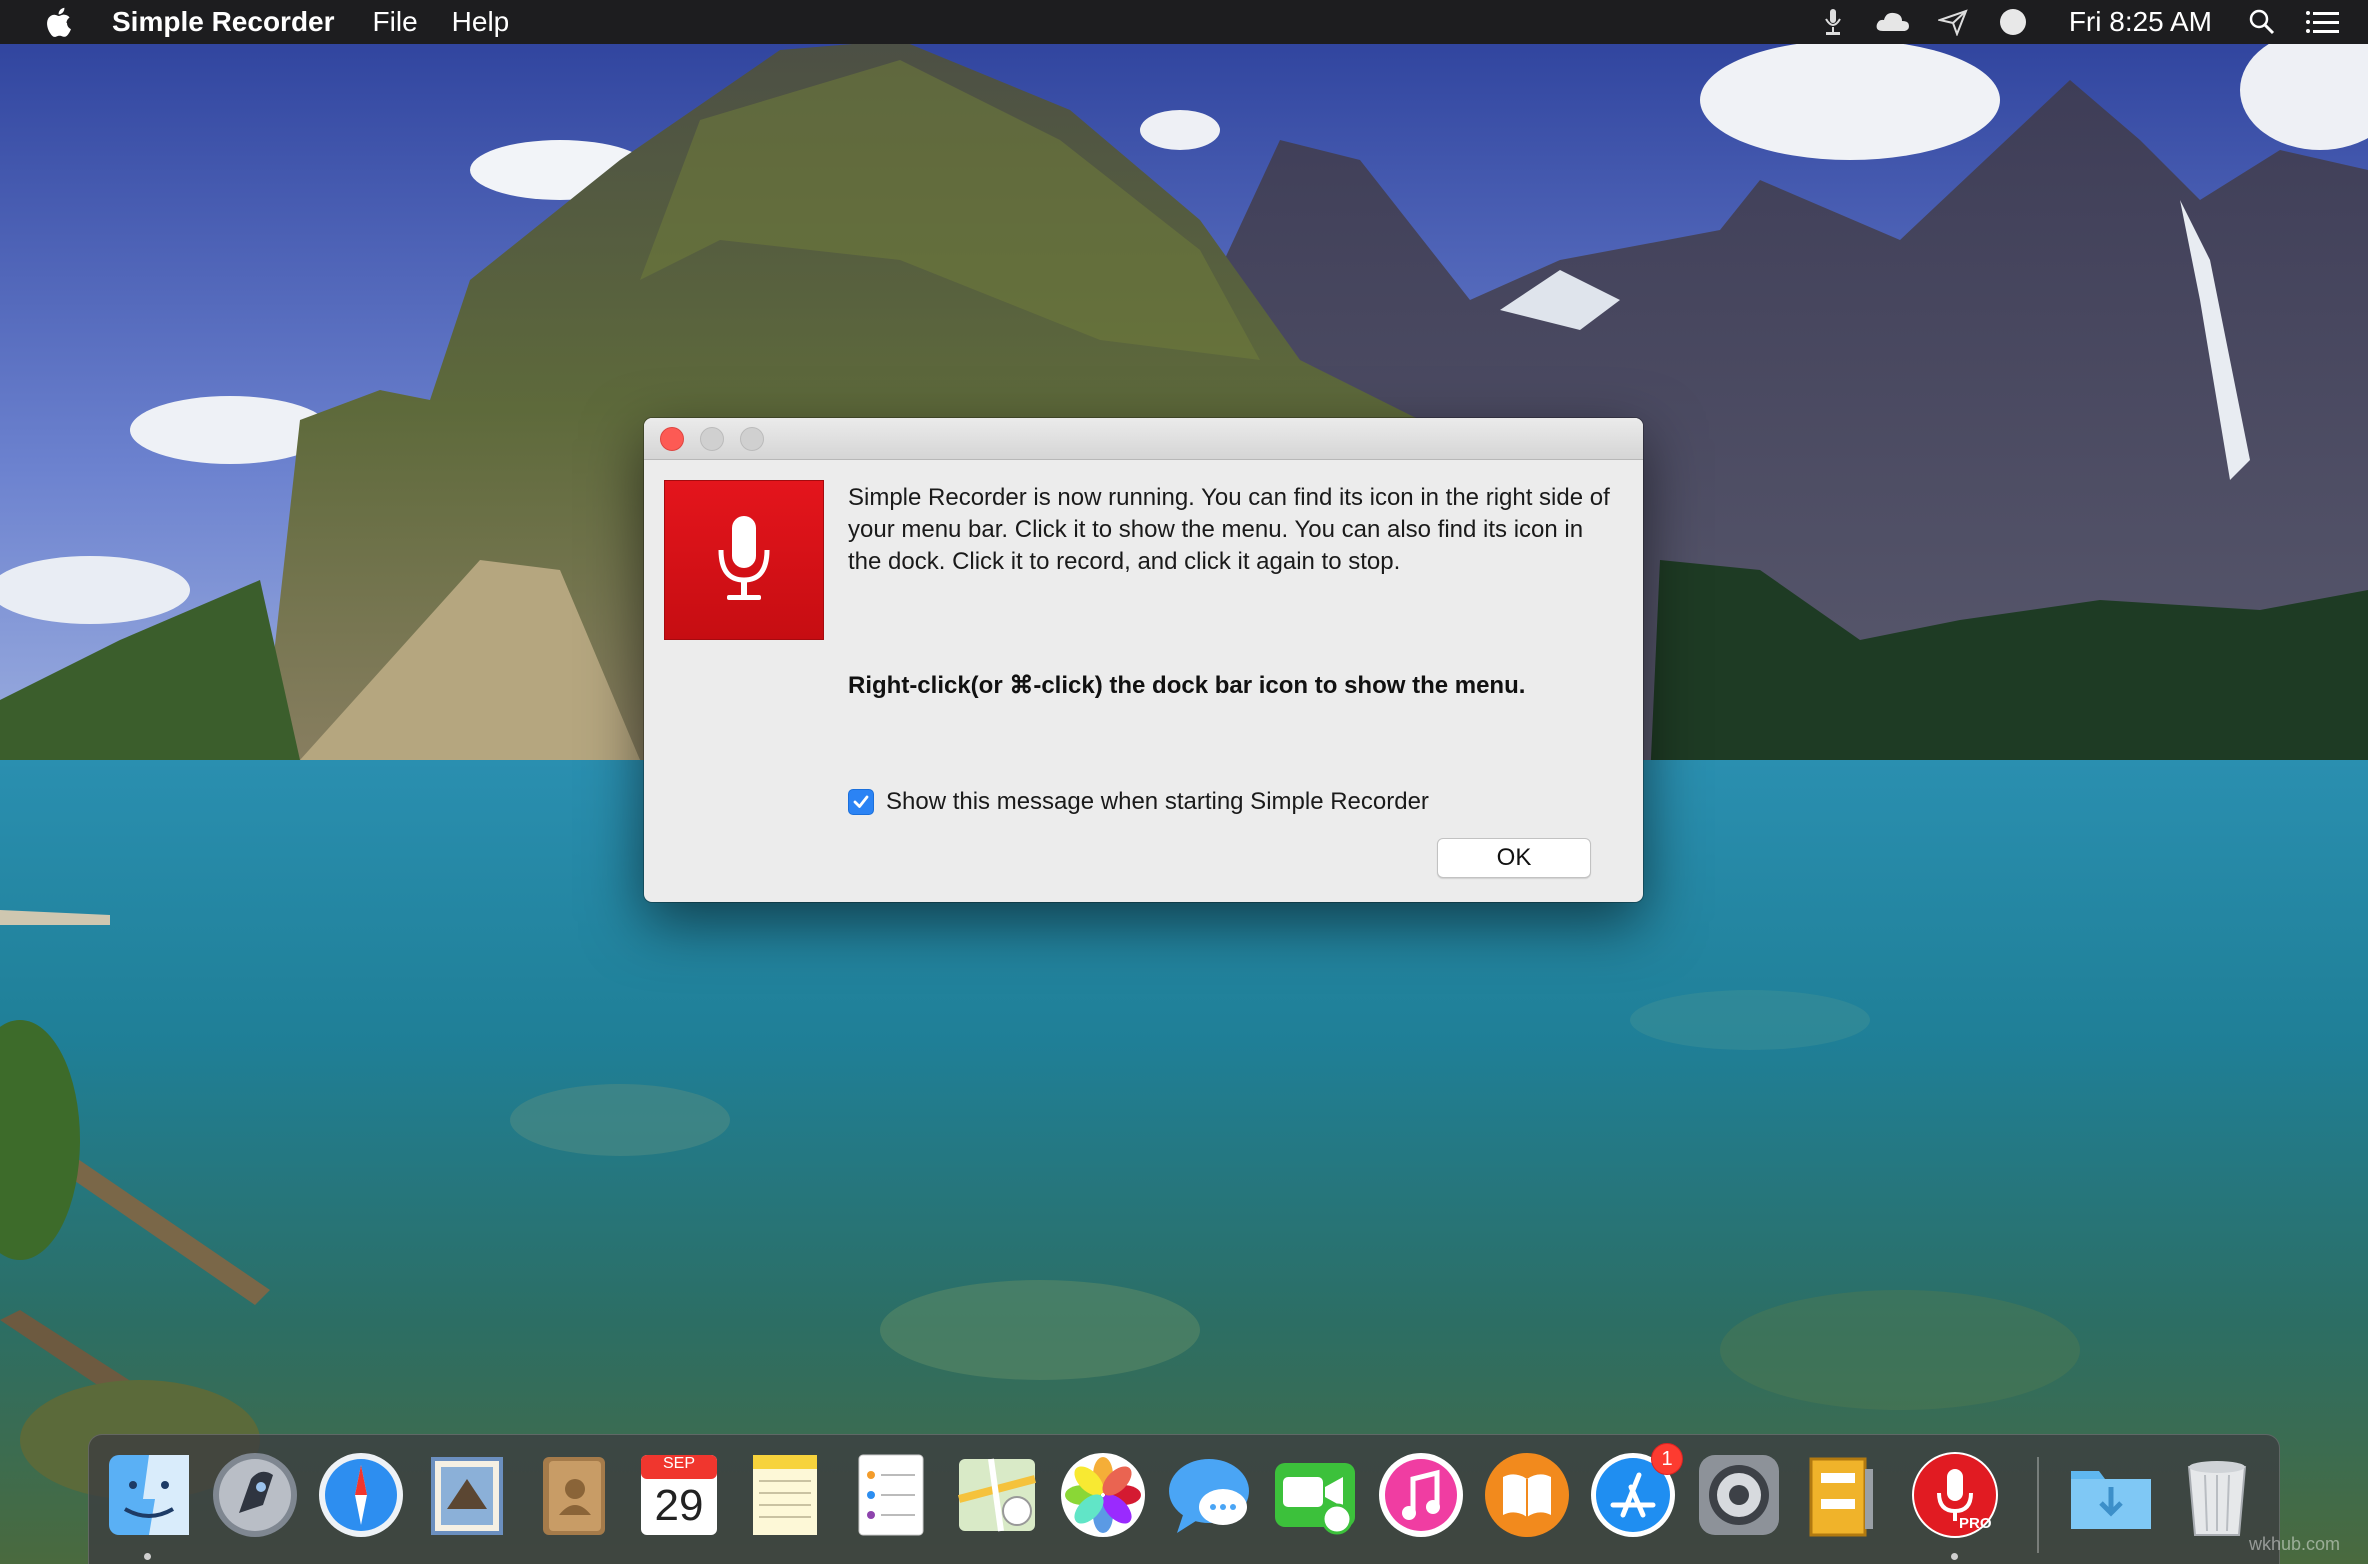 This screenshot has height=1564, width=2368. I want to click on menu-help: Help, so click(481, 22).